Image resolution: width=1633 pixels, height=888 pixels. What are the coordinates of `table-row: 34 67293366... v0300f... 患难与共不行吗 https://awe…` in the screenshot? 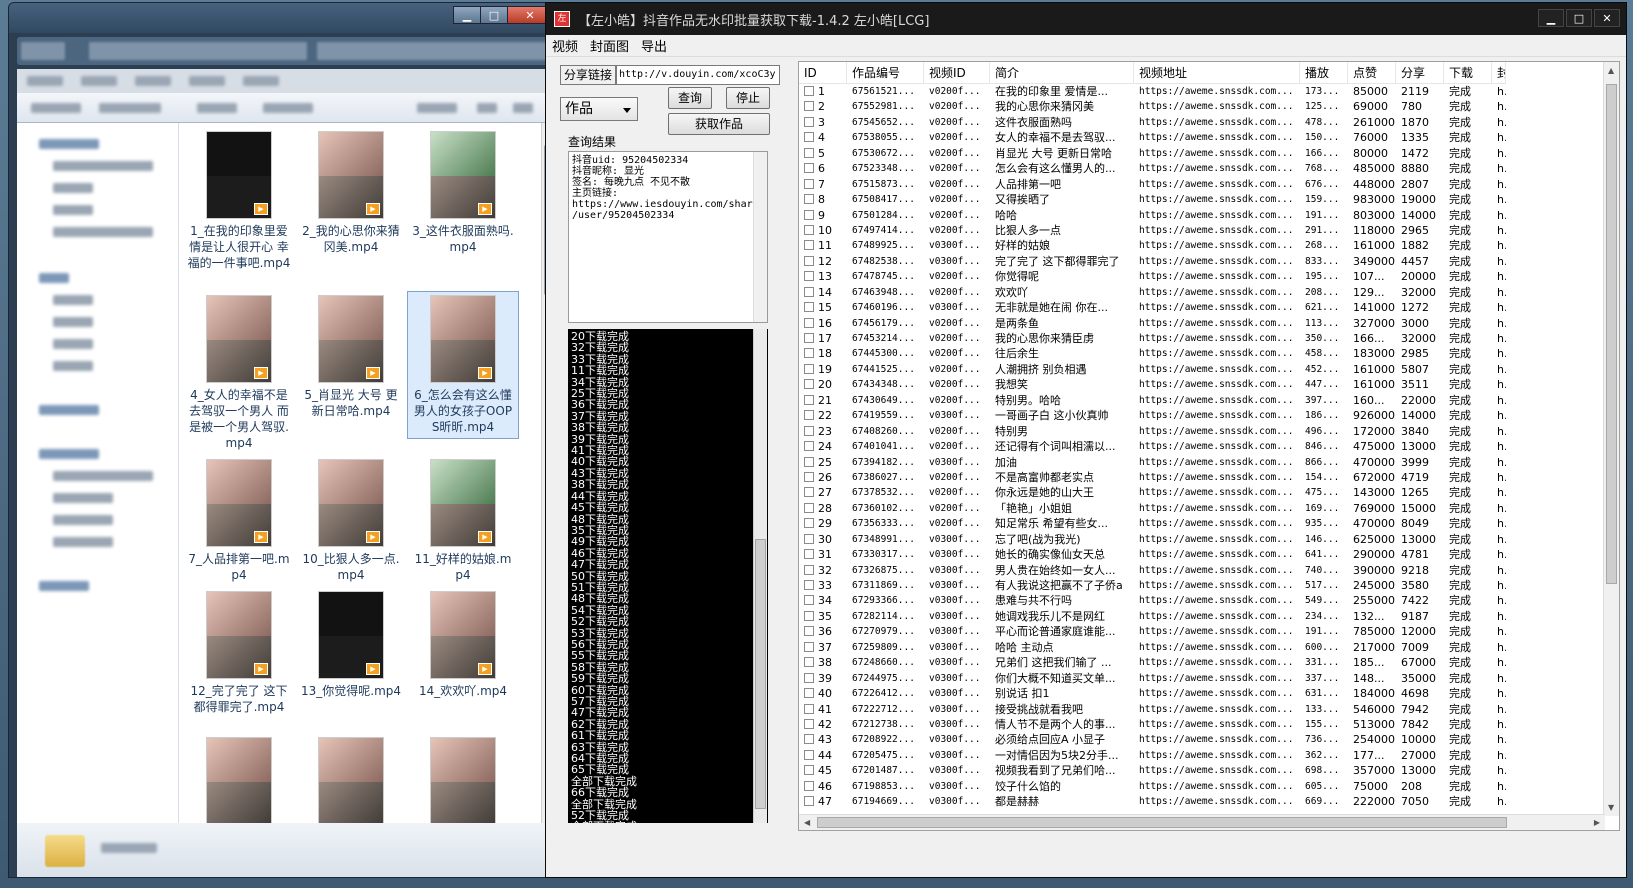 It's located at (1202, 600).